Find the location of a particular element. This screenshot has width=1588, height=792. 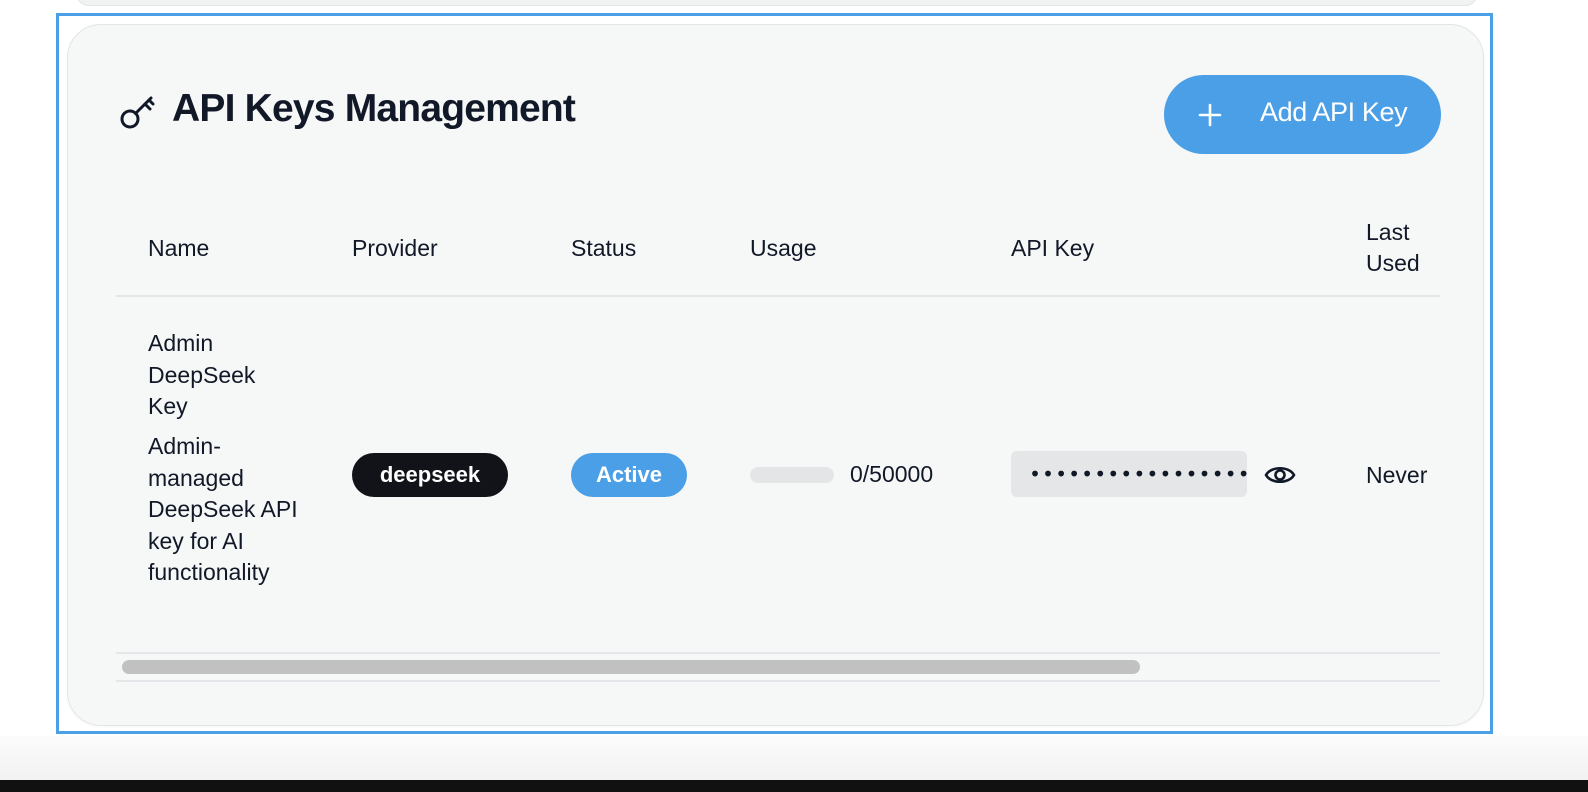

header-divider is located at coordinates (778, 296).